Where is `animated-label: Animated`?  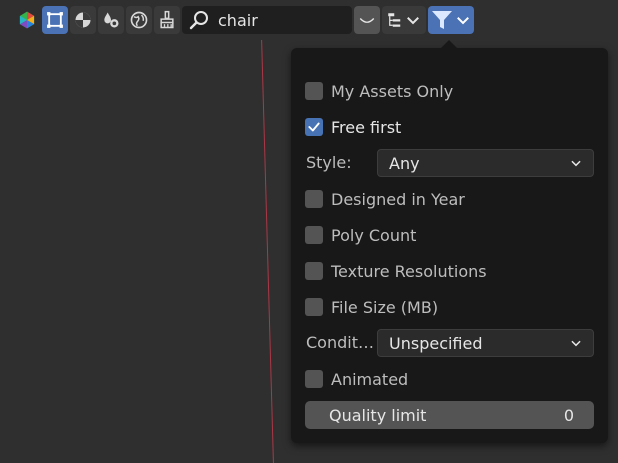 animated-label: Animated is located at coordinates (370, 379).